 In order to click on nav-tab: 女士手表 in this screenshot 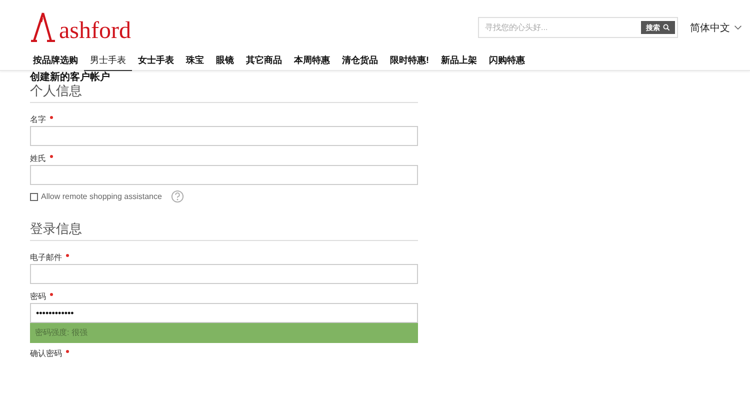, I will do `click(156, 62)`.